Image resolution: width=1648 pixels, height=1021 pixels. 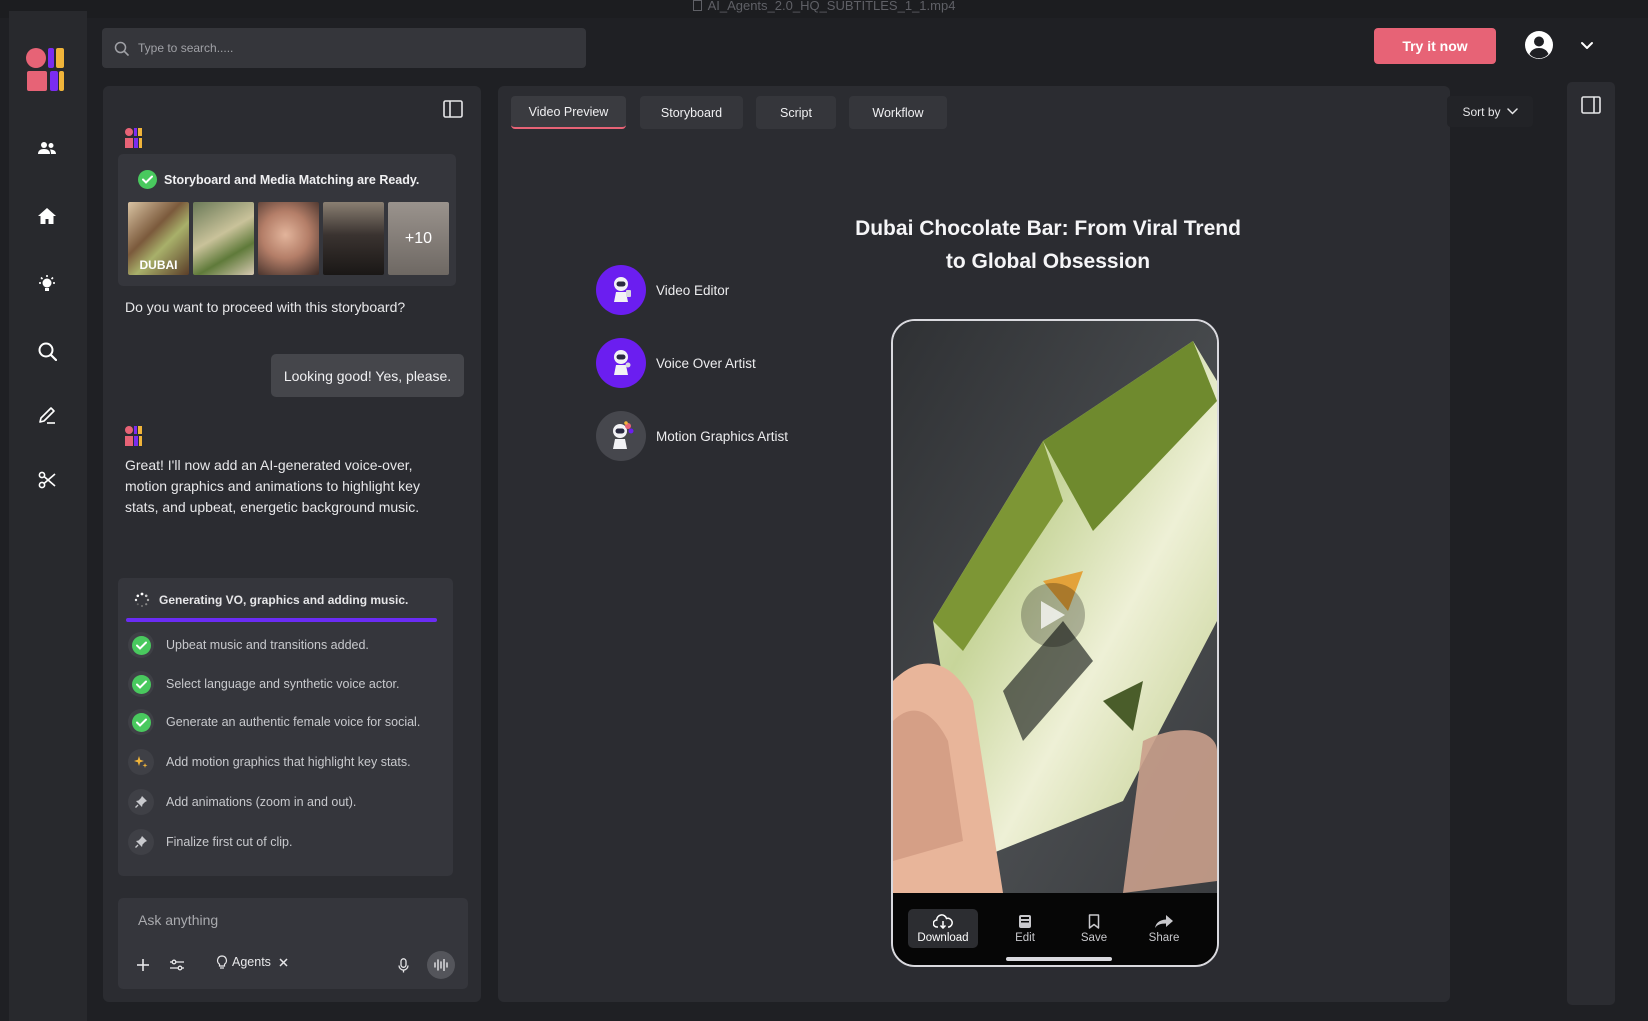 What do you see at coordinates (1539, 45) in the screenshot?
I see `user-avatar-icon` at bounding box center [1539, 45].